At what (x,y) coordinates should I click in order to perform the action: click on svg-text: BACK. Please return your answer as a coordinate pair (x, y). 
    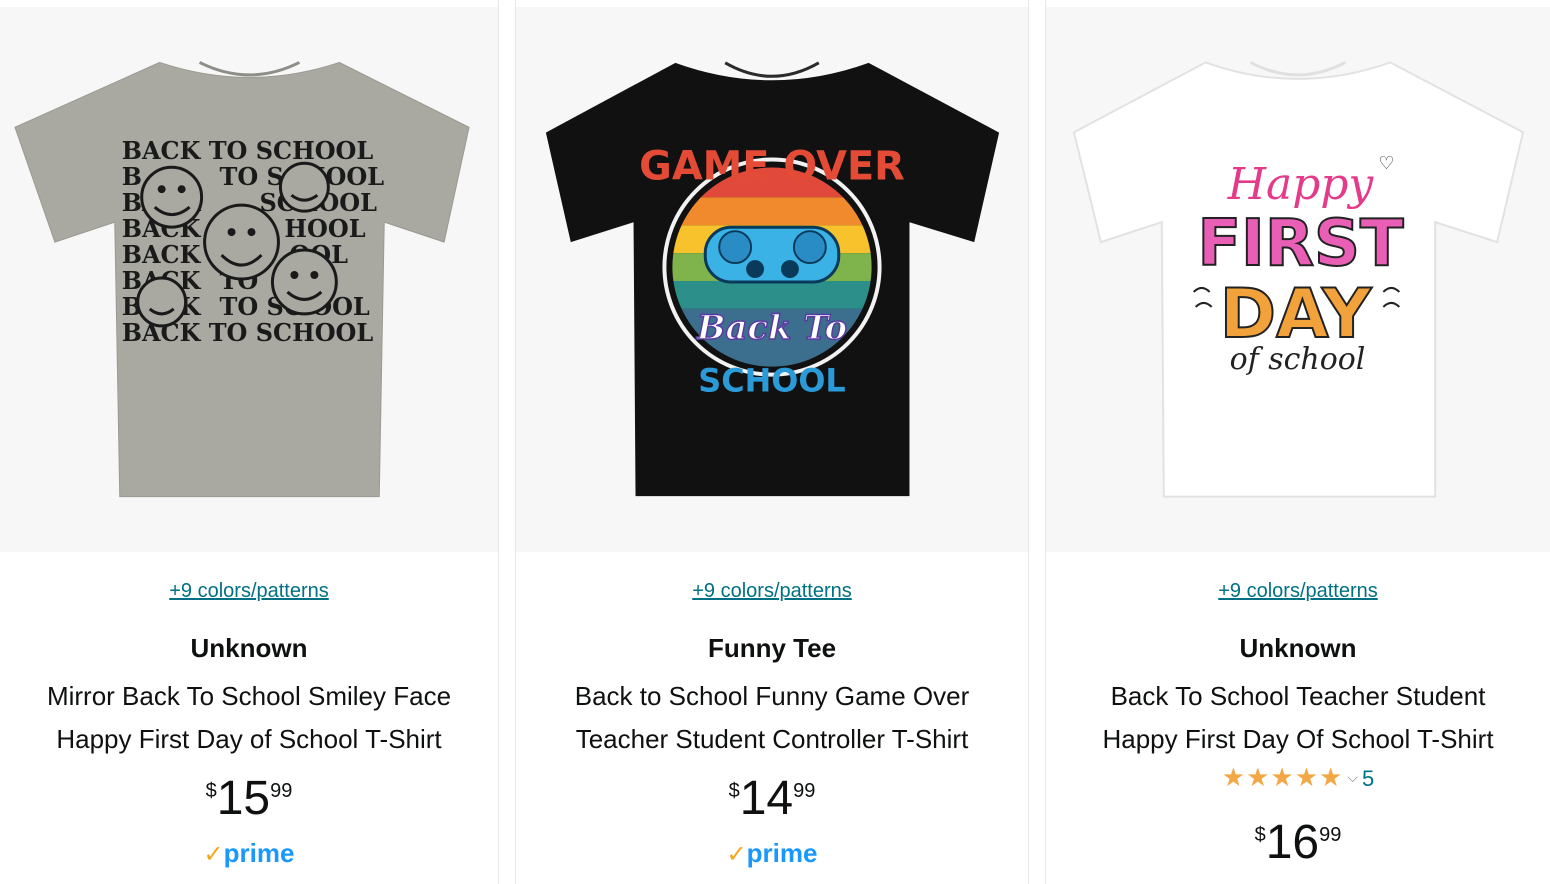
    Looking at the image, I should click on (162, 255).